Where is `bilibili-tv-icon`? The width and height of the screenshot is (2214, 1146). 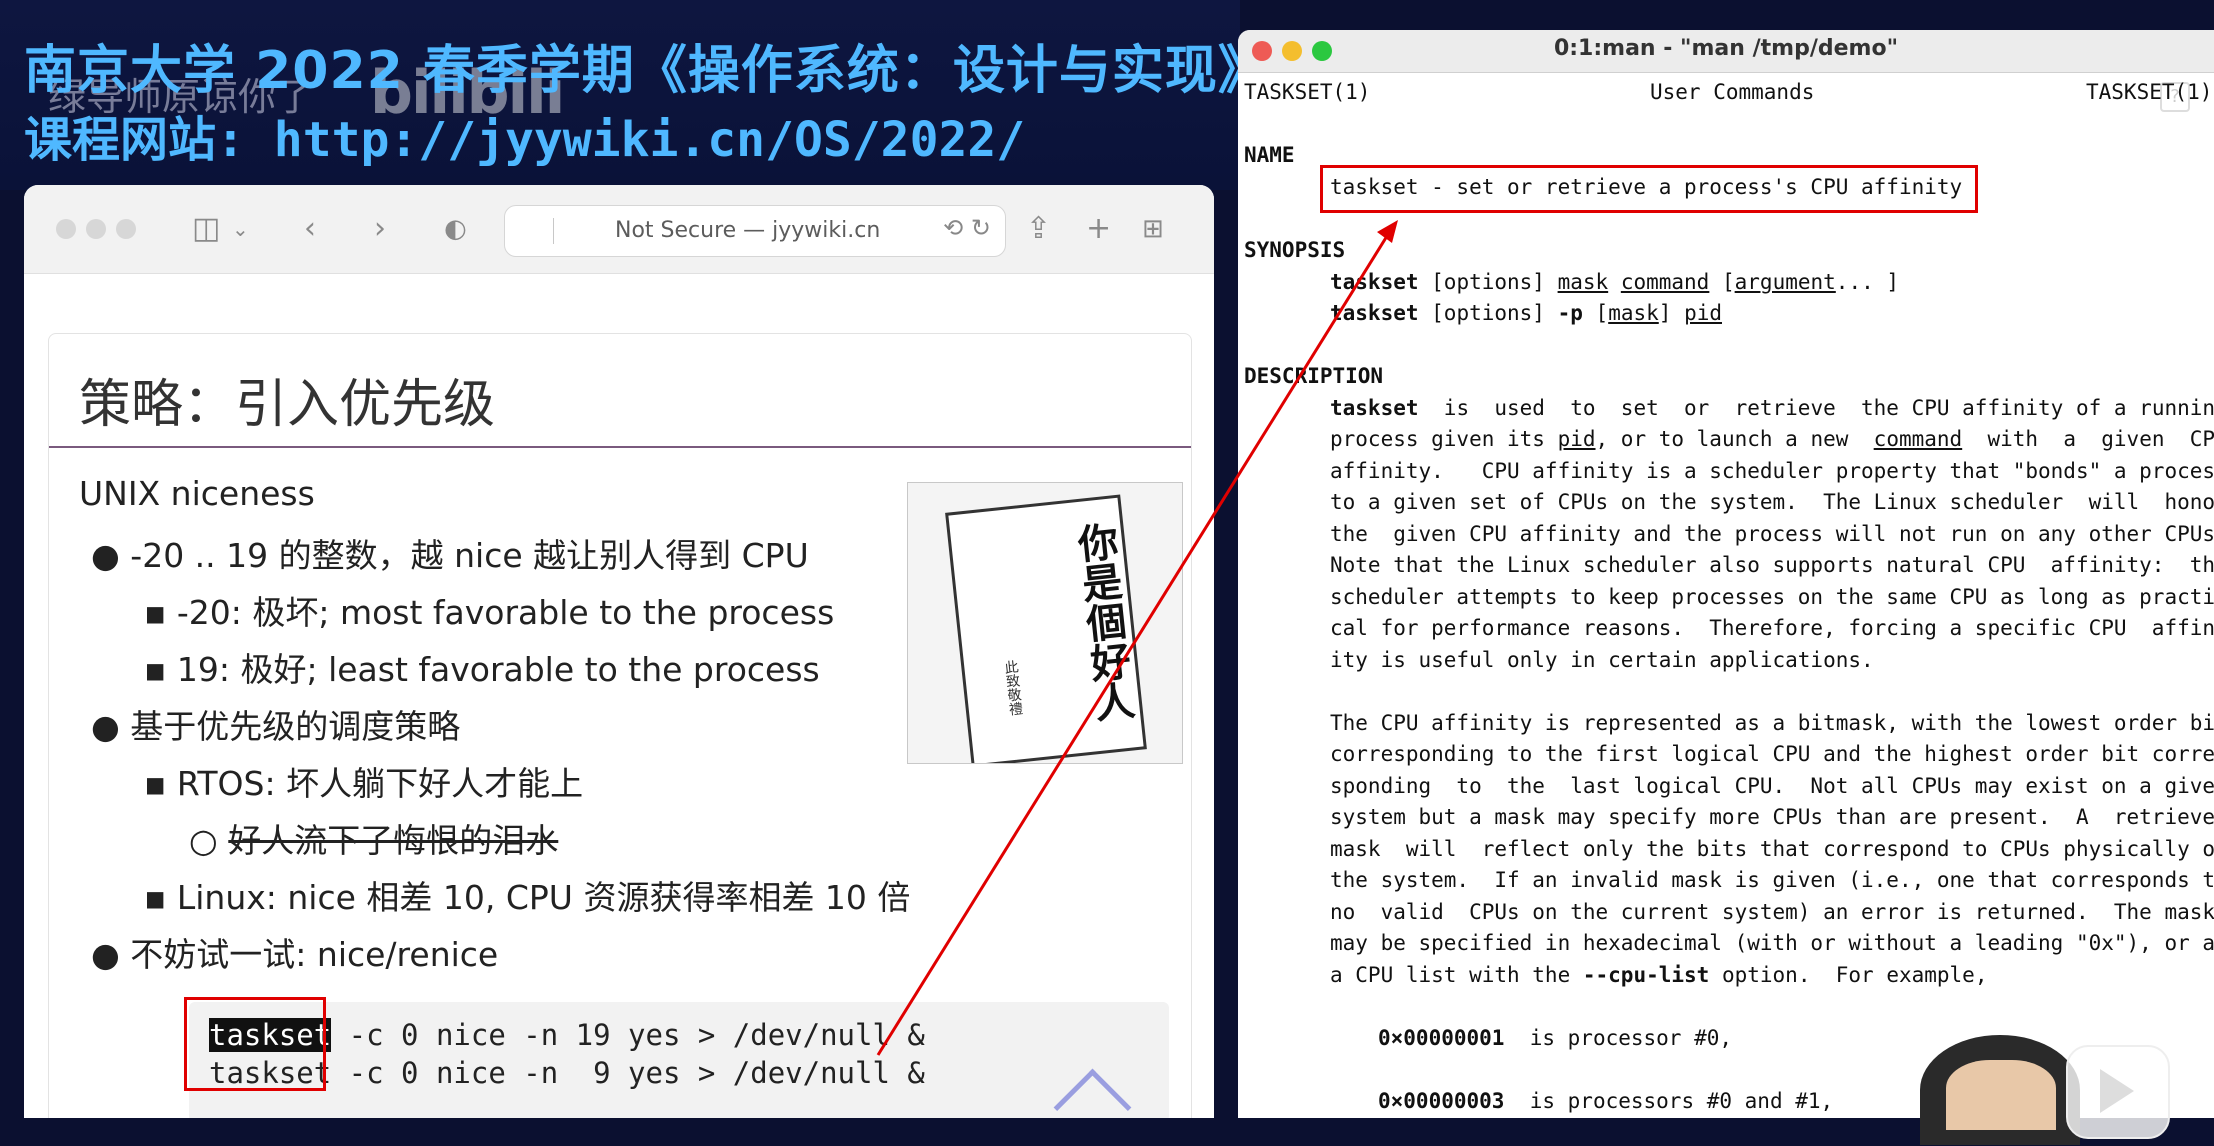 bilibili-tv-icon is located at coordinates (2118, 1092).